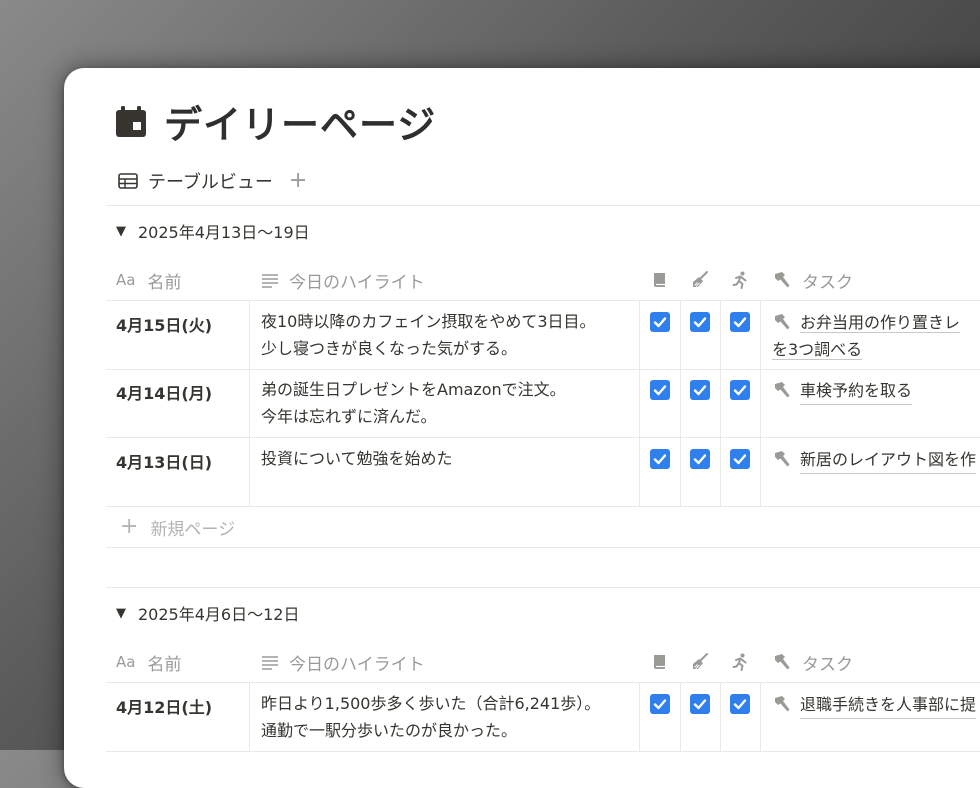 The width and height of the screenshot is (980, 788). What do you see at coordinates (219, 614) in the screenshot?
I see `group-label: 2025年4月6日～12日` at bounding box center [219, 614].